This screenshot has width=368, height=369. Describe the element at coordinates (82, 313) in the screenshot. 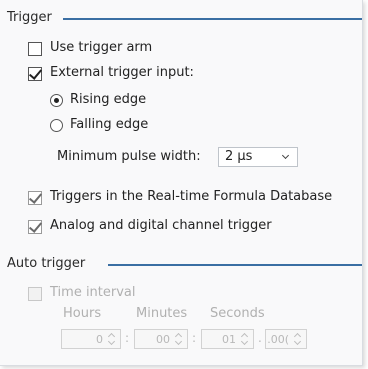

I see `hours-header: Hours` at that location.